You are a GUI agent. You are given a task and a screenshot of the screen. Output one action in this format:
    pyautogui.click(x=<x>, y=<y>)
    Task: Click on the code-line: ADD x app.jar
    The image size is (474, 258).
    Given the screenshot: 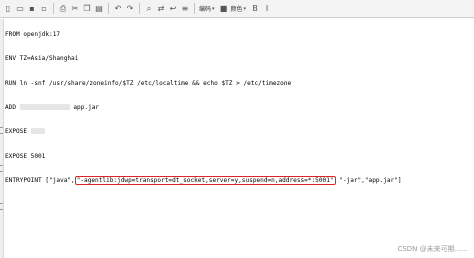 What is the action you would take?
    pyautogui.click(x=238, y=108)
    